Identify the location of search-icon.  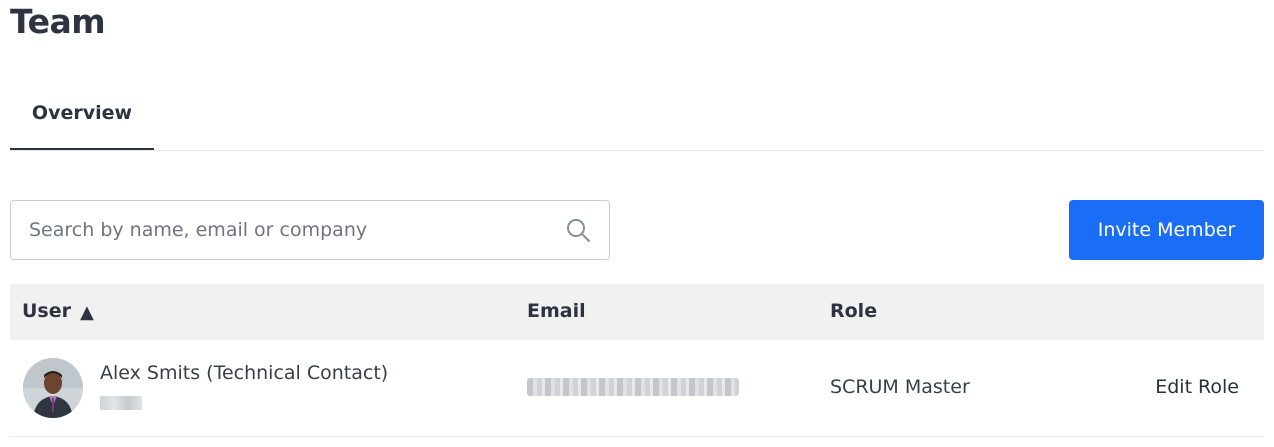
(578, 230).